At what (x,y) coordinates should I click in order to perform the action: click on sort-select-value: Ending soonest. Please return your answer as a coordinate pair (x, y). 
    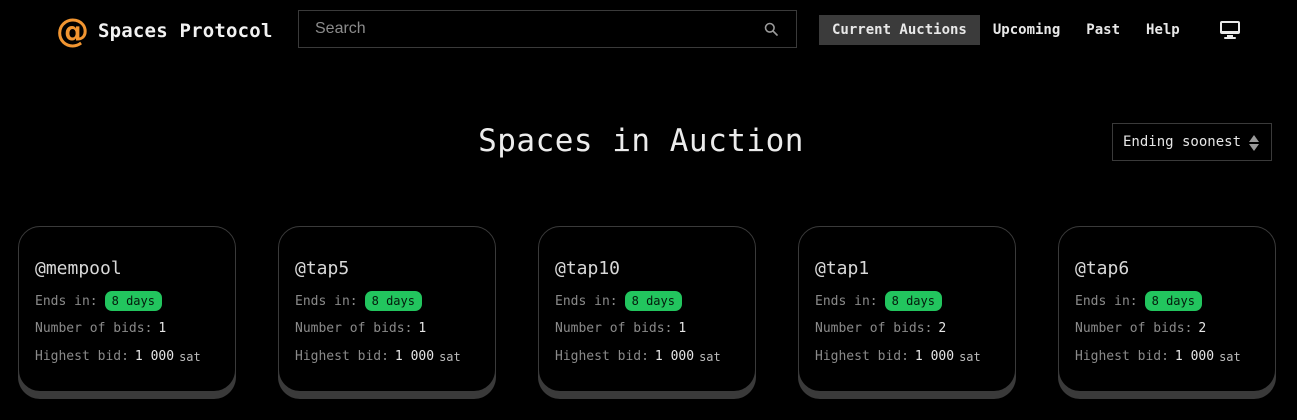
    Looking at the image, I should click on (1182, 142).